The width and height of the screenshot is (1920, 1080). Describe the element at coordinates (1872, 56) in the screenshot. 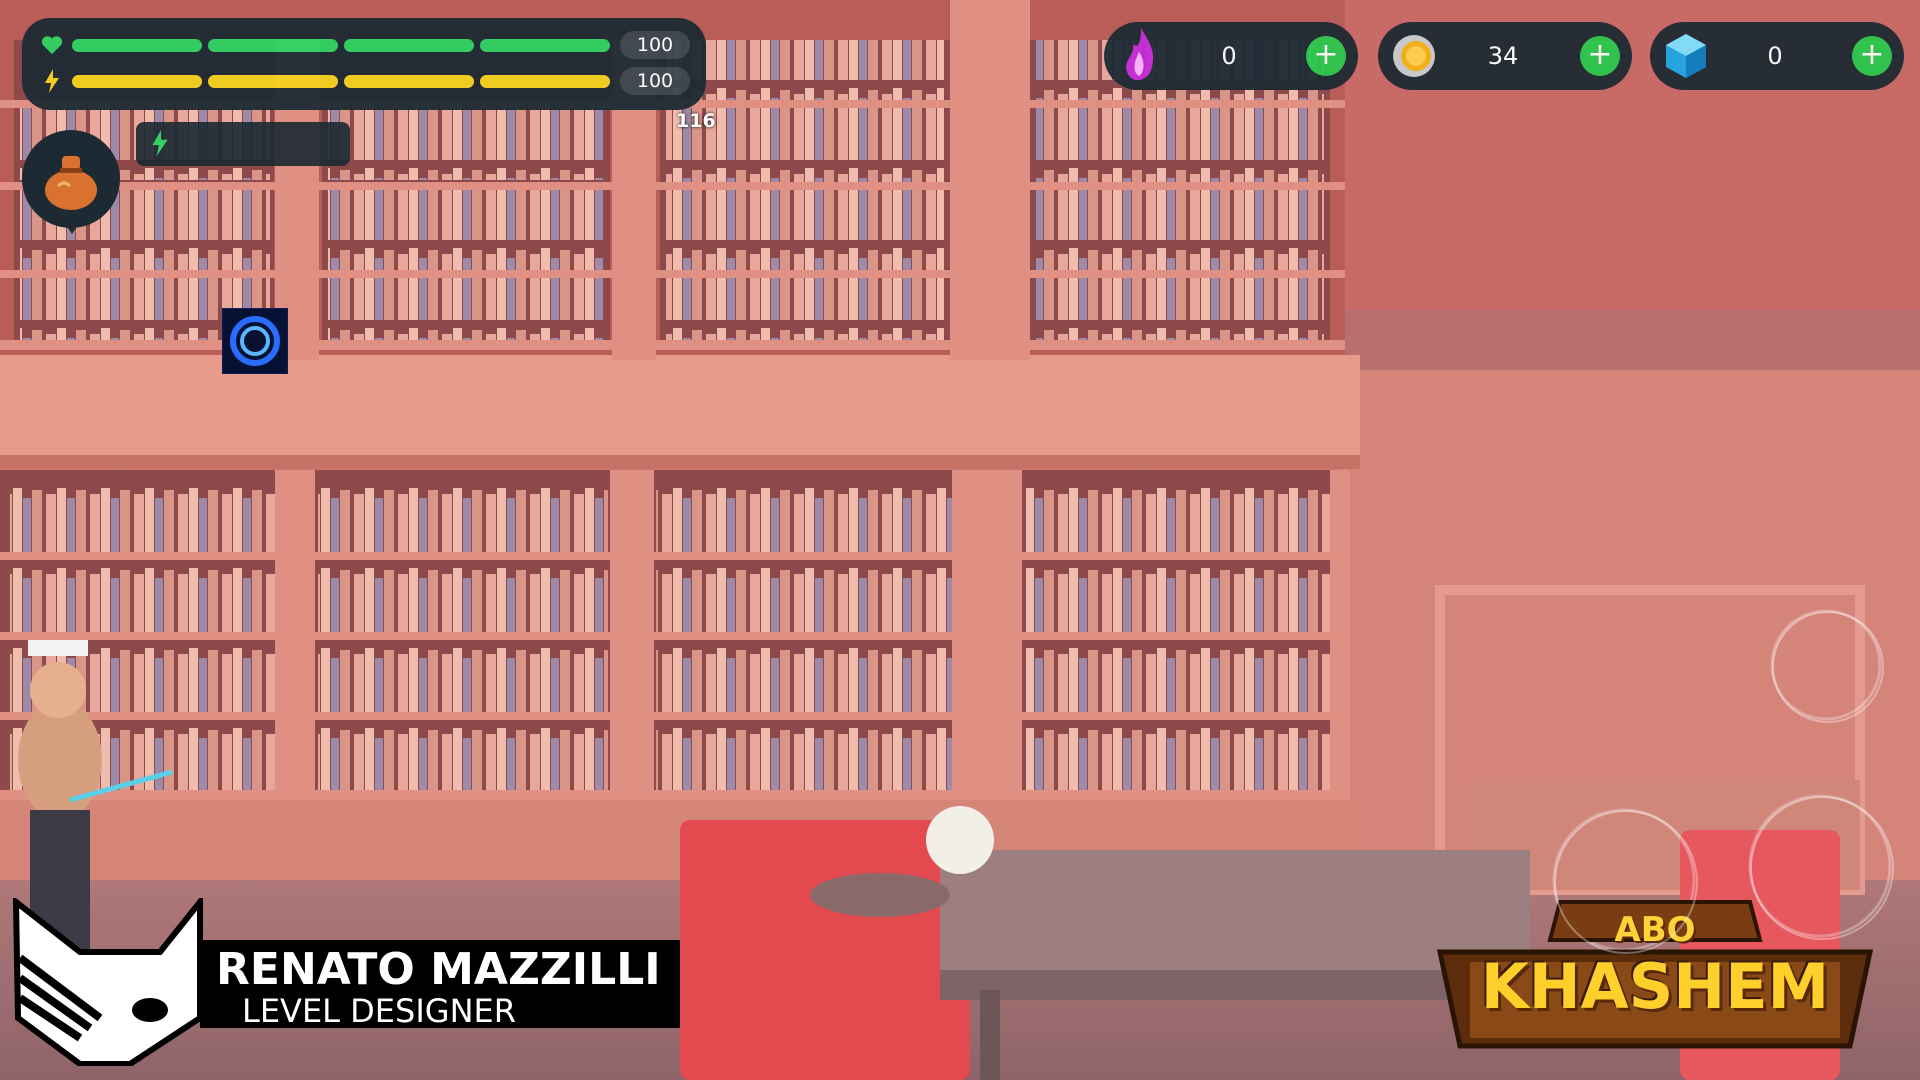

I see `add-gems-button: +` at that location.